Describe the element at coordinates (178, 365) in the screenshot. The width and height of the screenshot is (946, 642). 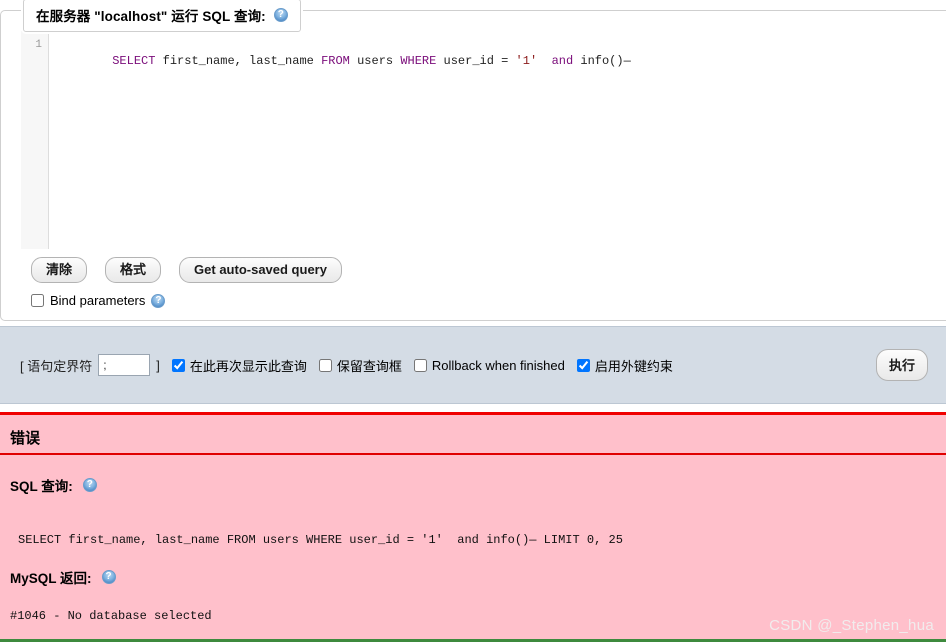
I see `show-query-again-checkbox` at that location.